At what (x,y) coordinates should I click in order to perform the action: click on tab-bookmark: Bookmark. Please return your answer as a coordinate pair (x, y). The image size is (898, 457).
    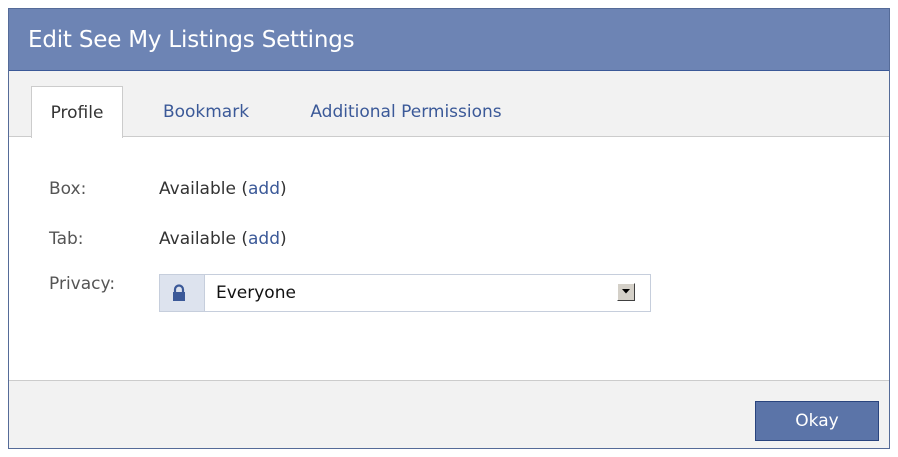
    Looking at the image, I should click on (206, 111).